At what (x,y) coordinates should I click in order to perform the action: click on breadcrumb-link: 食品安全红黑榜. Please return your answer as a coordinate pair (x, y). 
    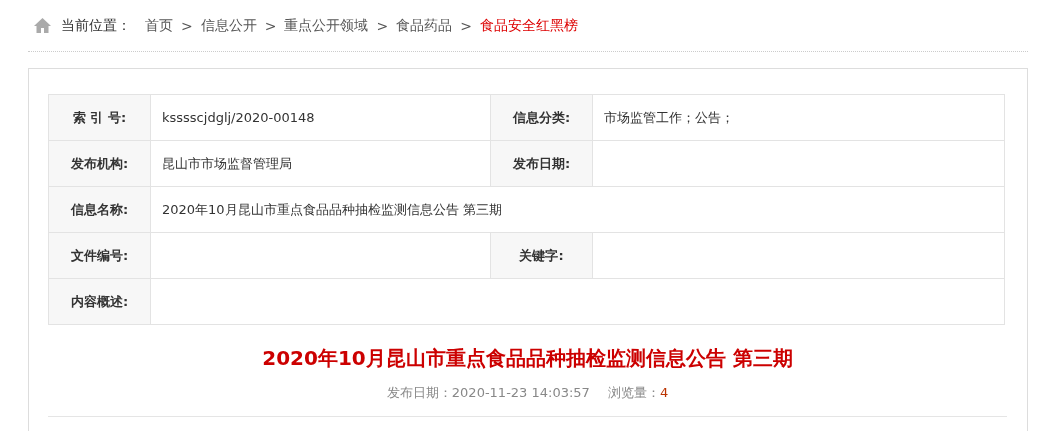
    Looking at the image, I should click on (528, 25).